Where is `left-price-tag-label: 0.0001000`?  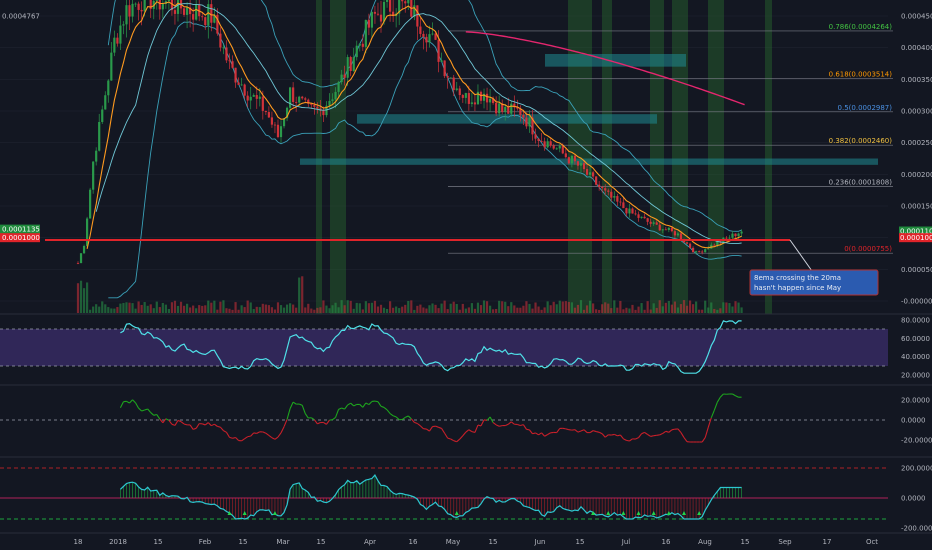
left-price-tag-label: 0.0001000 is located at coordinates (21, 238).